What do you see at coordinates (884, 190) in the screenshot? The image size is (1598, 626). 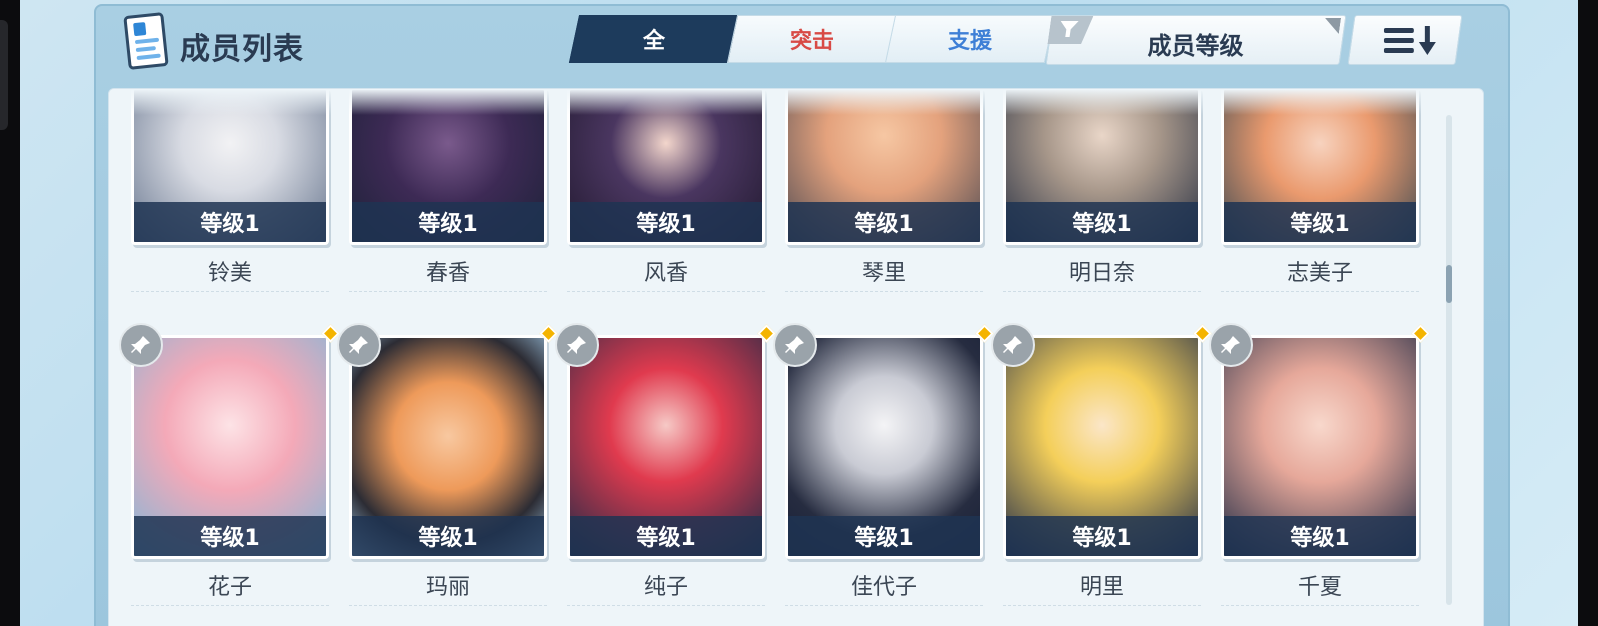 I see `member-card: 等级1 琴里` at bounding box center [884, 190].